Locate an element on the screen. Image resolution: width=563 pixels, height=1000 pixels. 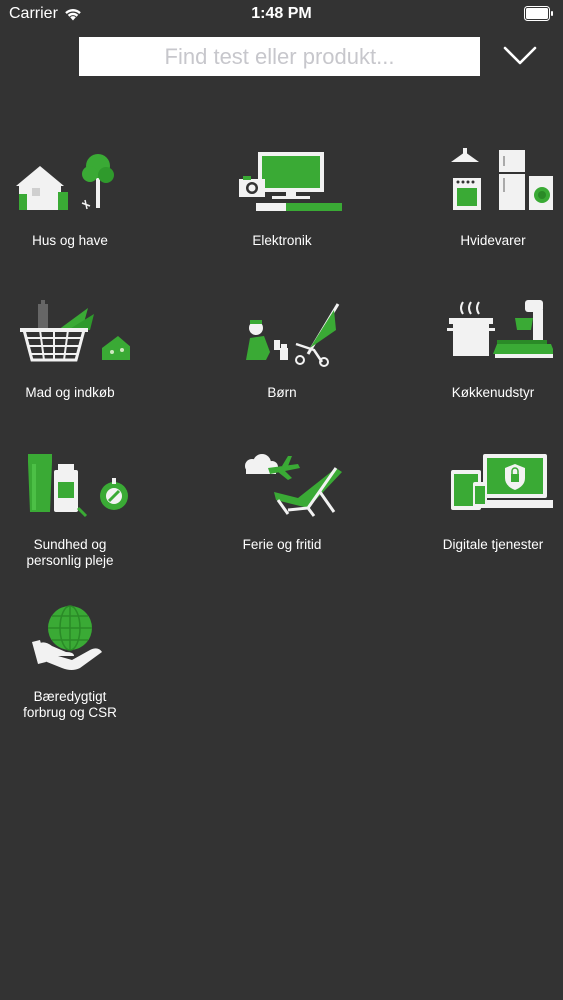
category-label: Hvidevarer is located at coordinates (493, 240).